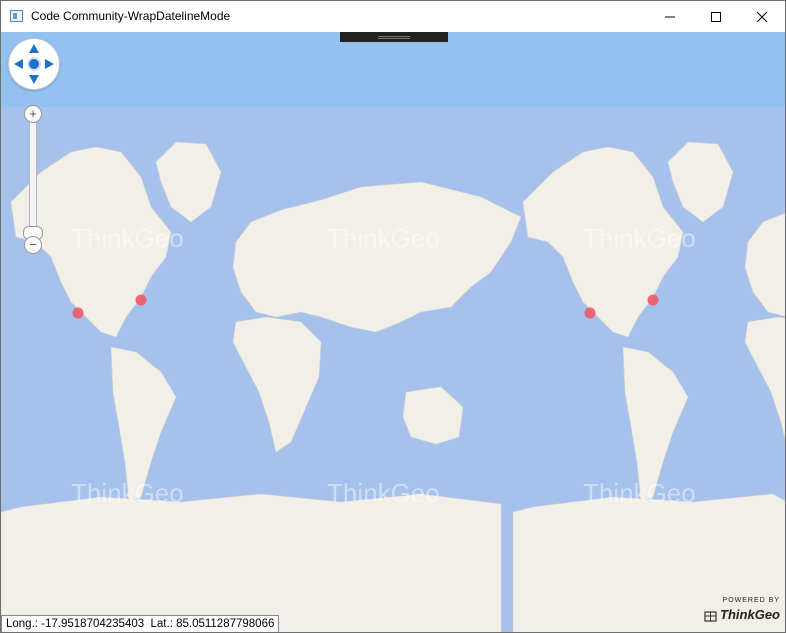 The width and height of the screenshot is (786, 633). I want to click on close-icon, so click(762, 16).